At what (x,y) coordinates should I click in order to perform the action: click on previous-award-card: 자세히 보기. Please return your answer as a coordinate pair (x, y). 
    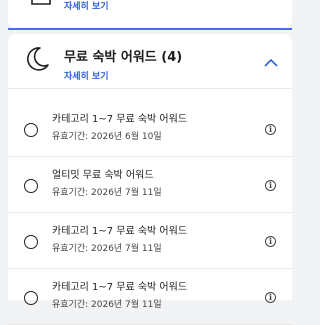
    Looking at the image, I should click on (150, 14).